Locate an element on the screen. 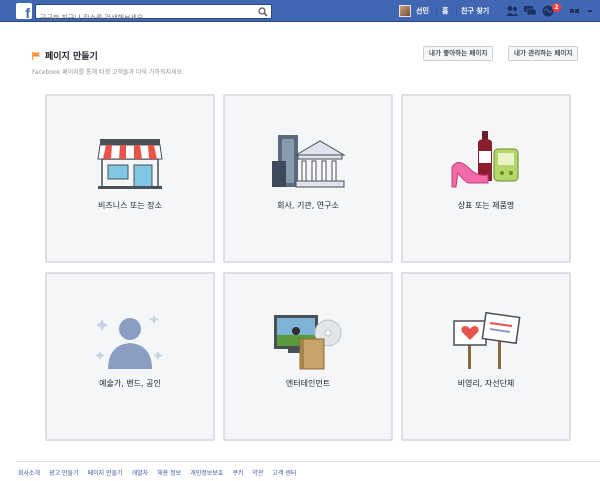 The width and height of the screenshot is (600, 481). friend-requests-icon is located at coordinates (512, 11).